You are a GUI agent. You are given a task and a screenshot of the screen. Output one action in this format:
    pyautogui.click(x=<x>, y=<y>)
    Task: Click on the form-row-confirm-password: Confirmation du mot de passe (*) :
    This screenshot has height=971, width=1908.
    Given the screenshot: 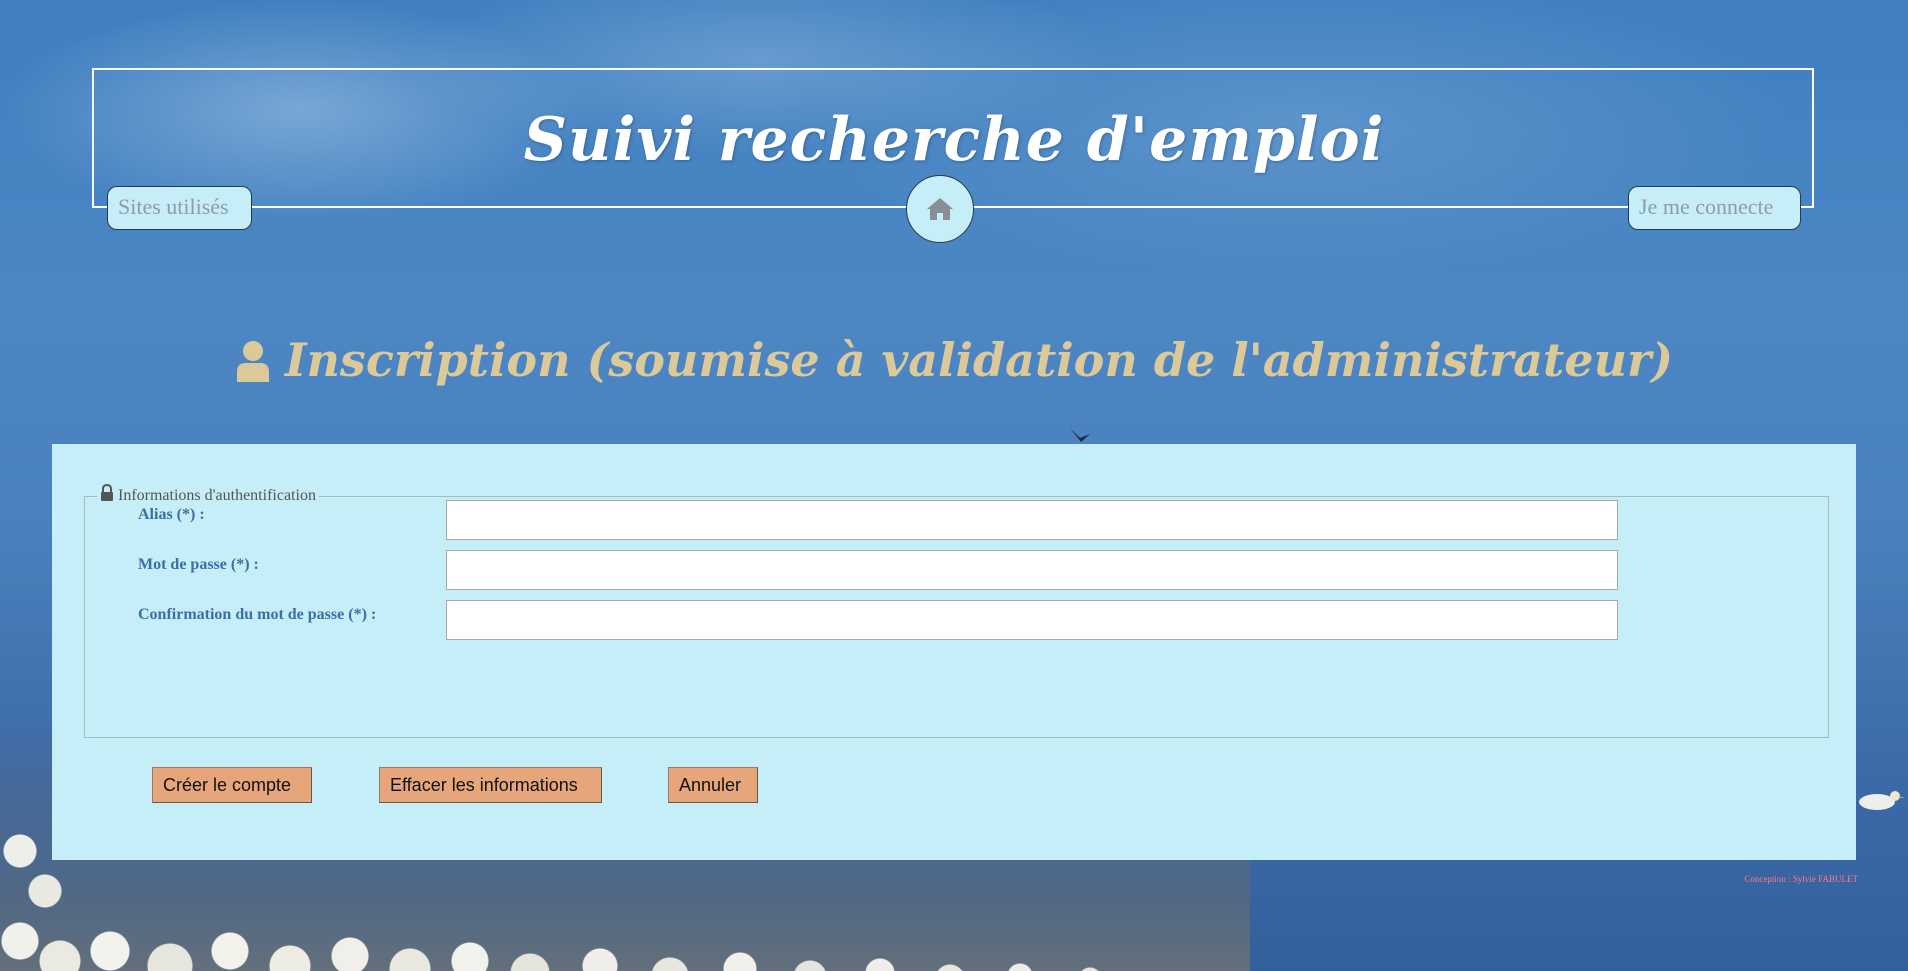 What is the action you would take?
    pyautogui.click(x=958, y=620)
    